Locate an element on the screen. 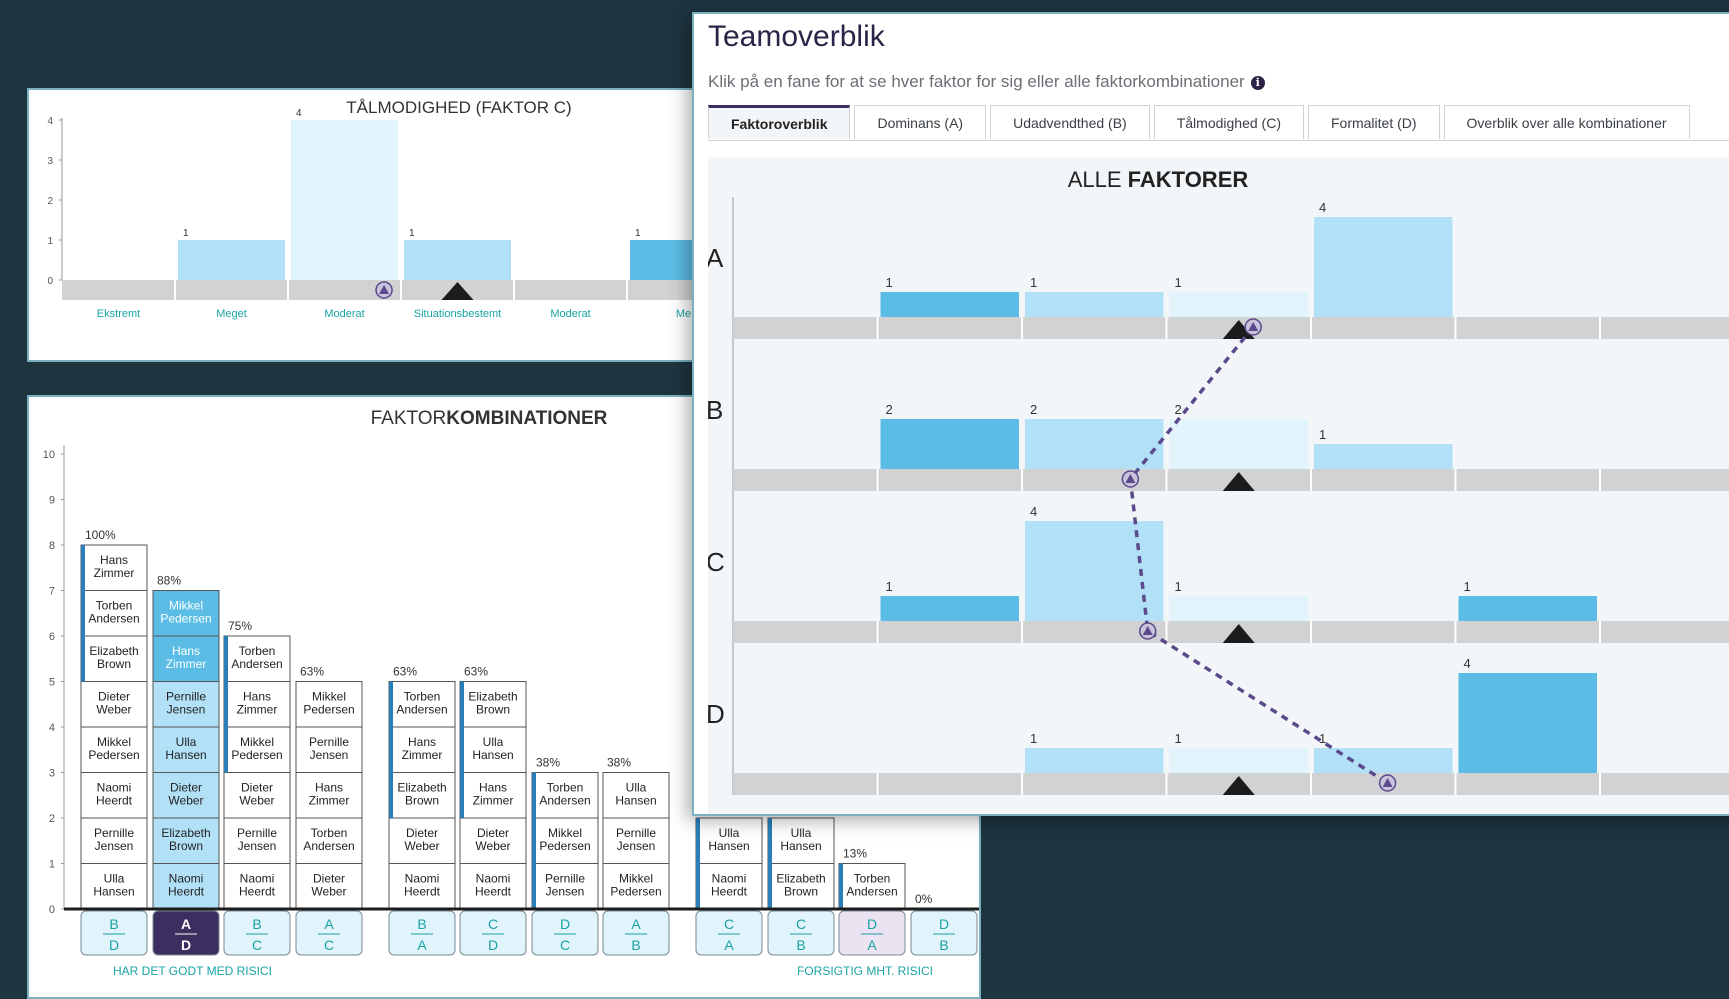 This screenshot has height=999, width=1729. combination-key-bottom: B is located at coordinates (635, 945).